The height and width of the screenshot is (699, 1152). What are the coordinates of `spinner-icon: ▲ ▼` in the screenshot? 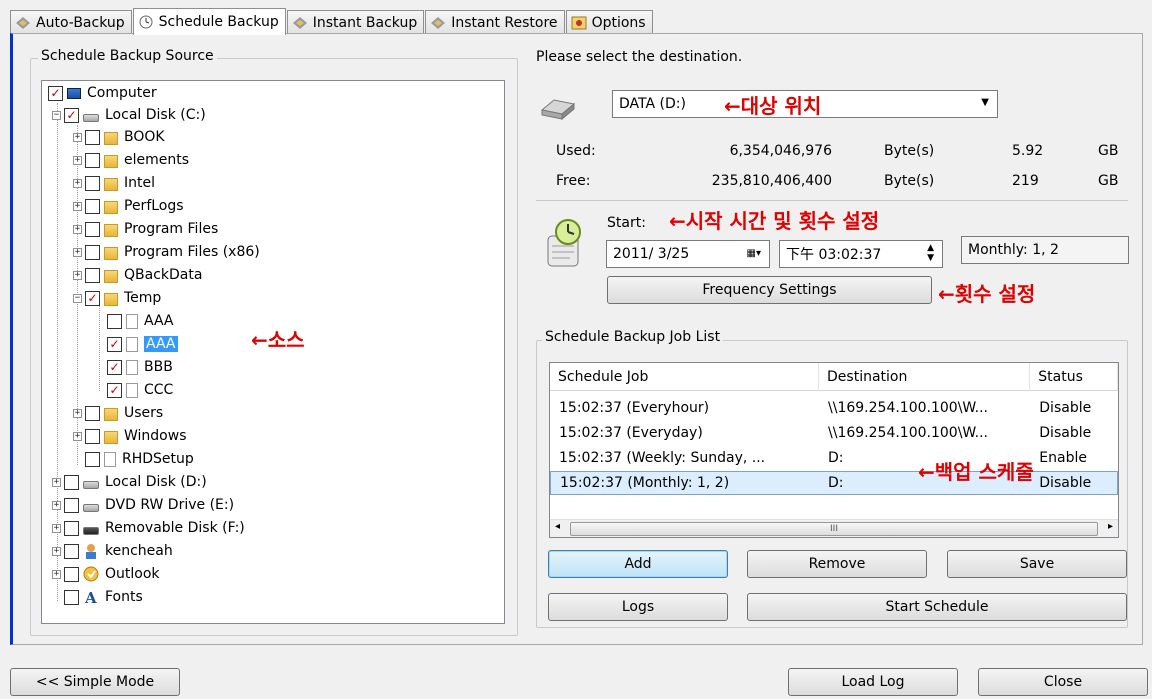 It's located at (930, 253).